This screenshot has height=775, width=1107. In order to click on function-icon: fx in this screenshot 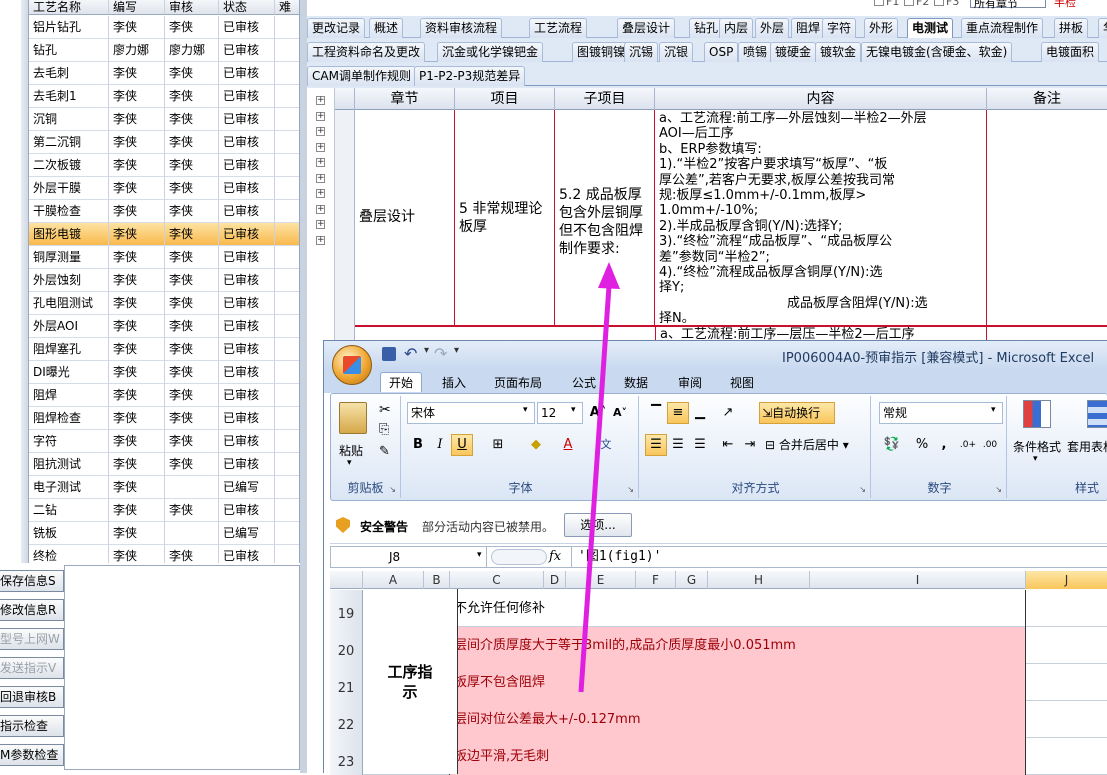, I will do `click(555, 556)`.